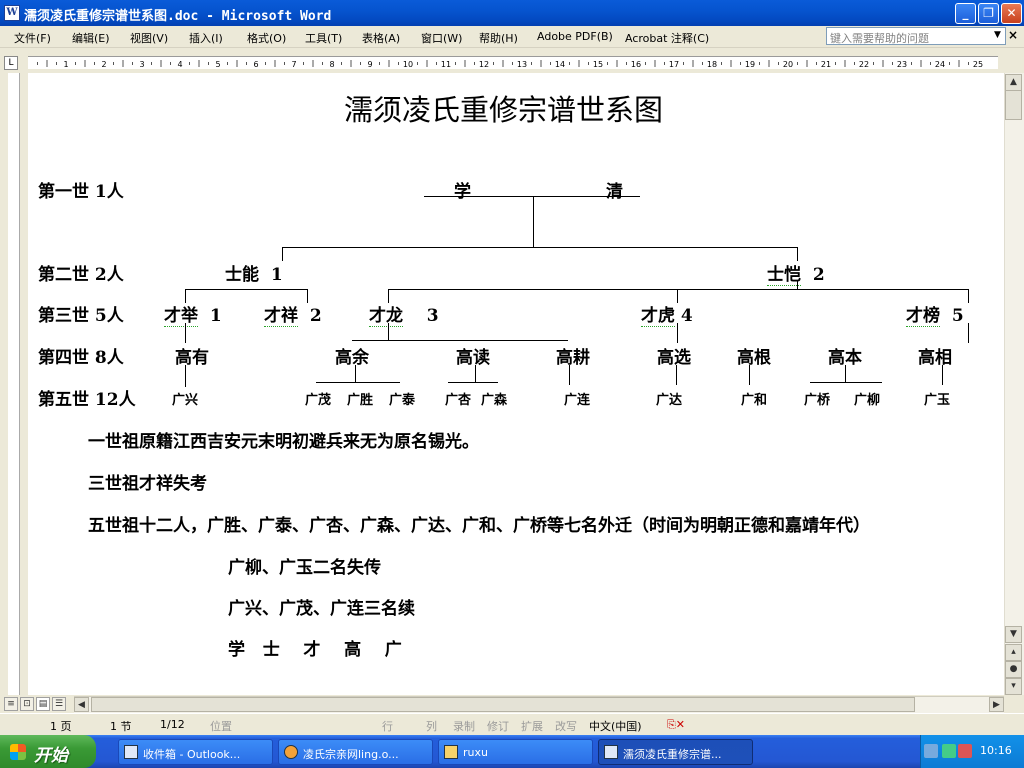  I want to click on security-icon, so click(965, 751).